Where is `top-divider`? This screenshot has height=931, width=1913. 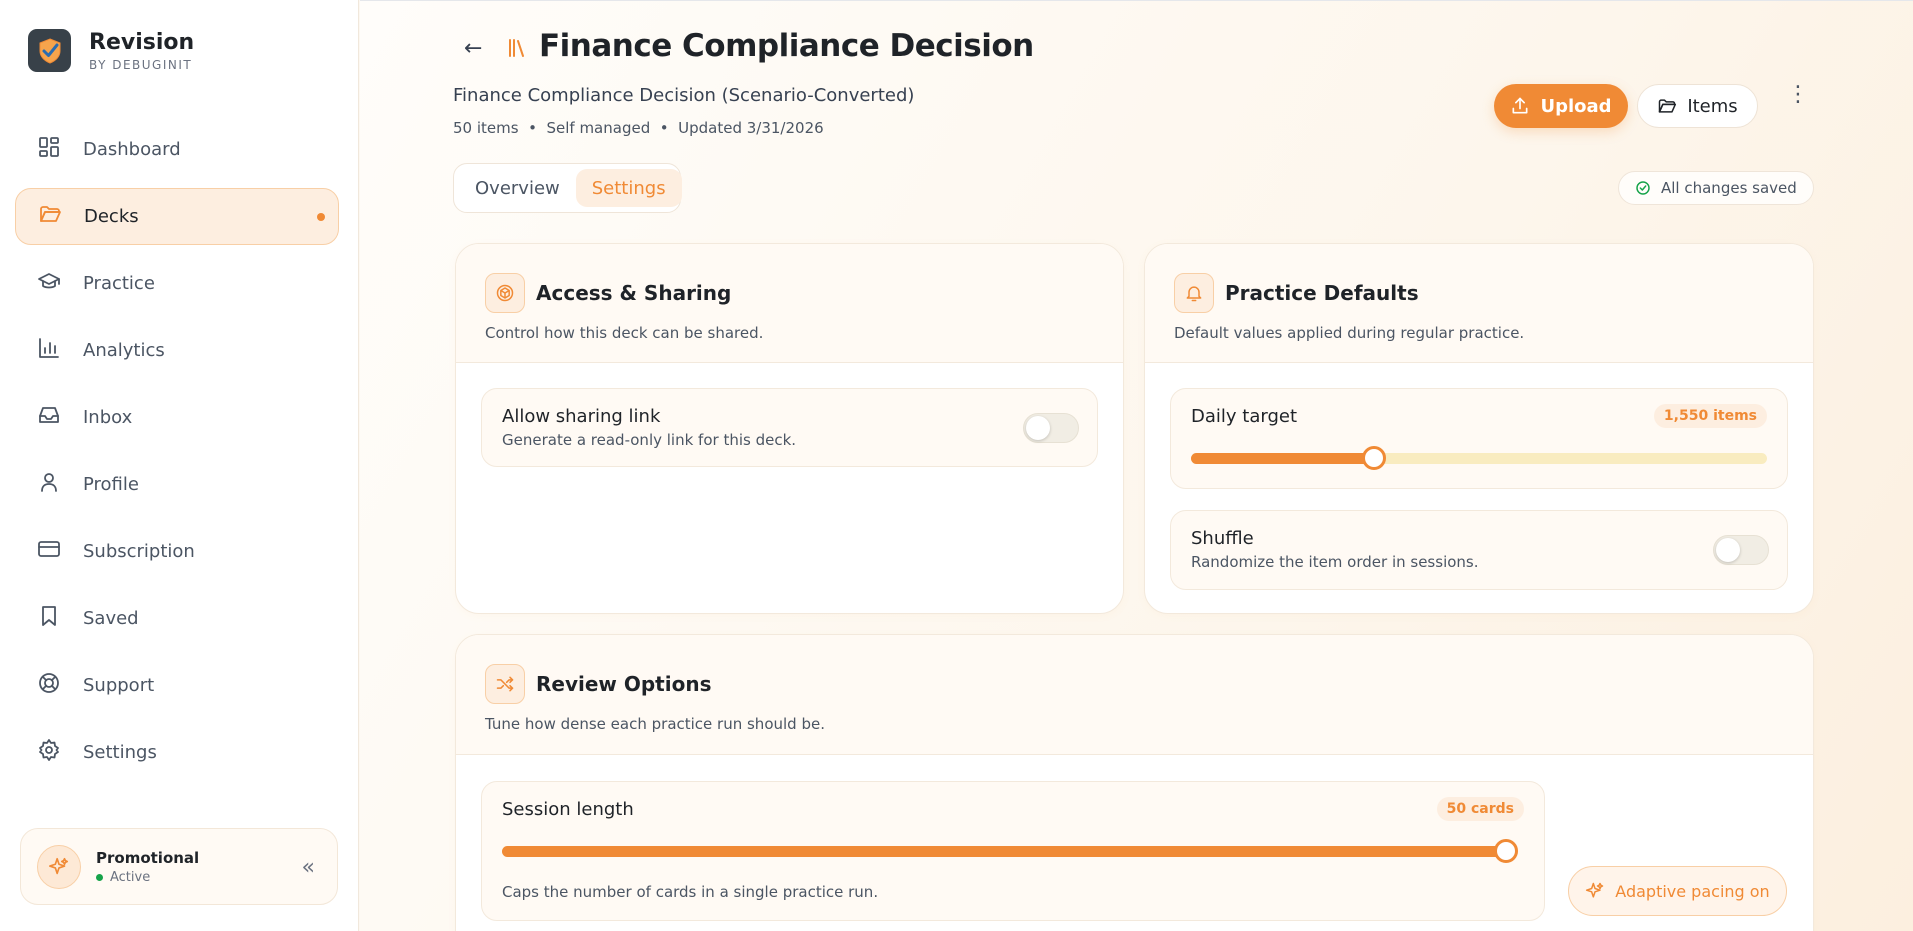
top-divider is located at coordinates (1136, 0).